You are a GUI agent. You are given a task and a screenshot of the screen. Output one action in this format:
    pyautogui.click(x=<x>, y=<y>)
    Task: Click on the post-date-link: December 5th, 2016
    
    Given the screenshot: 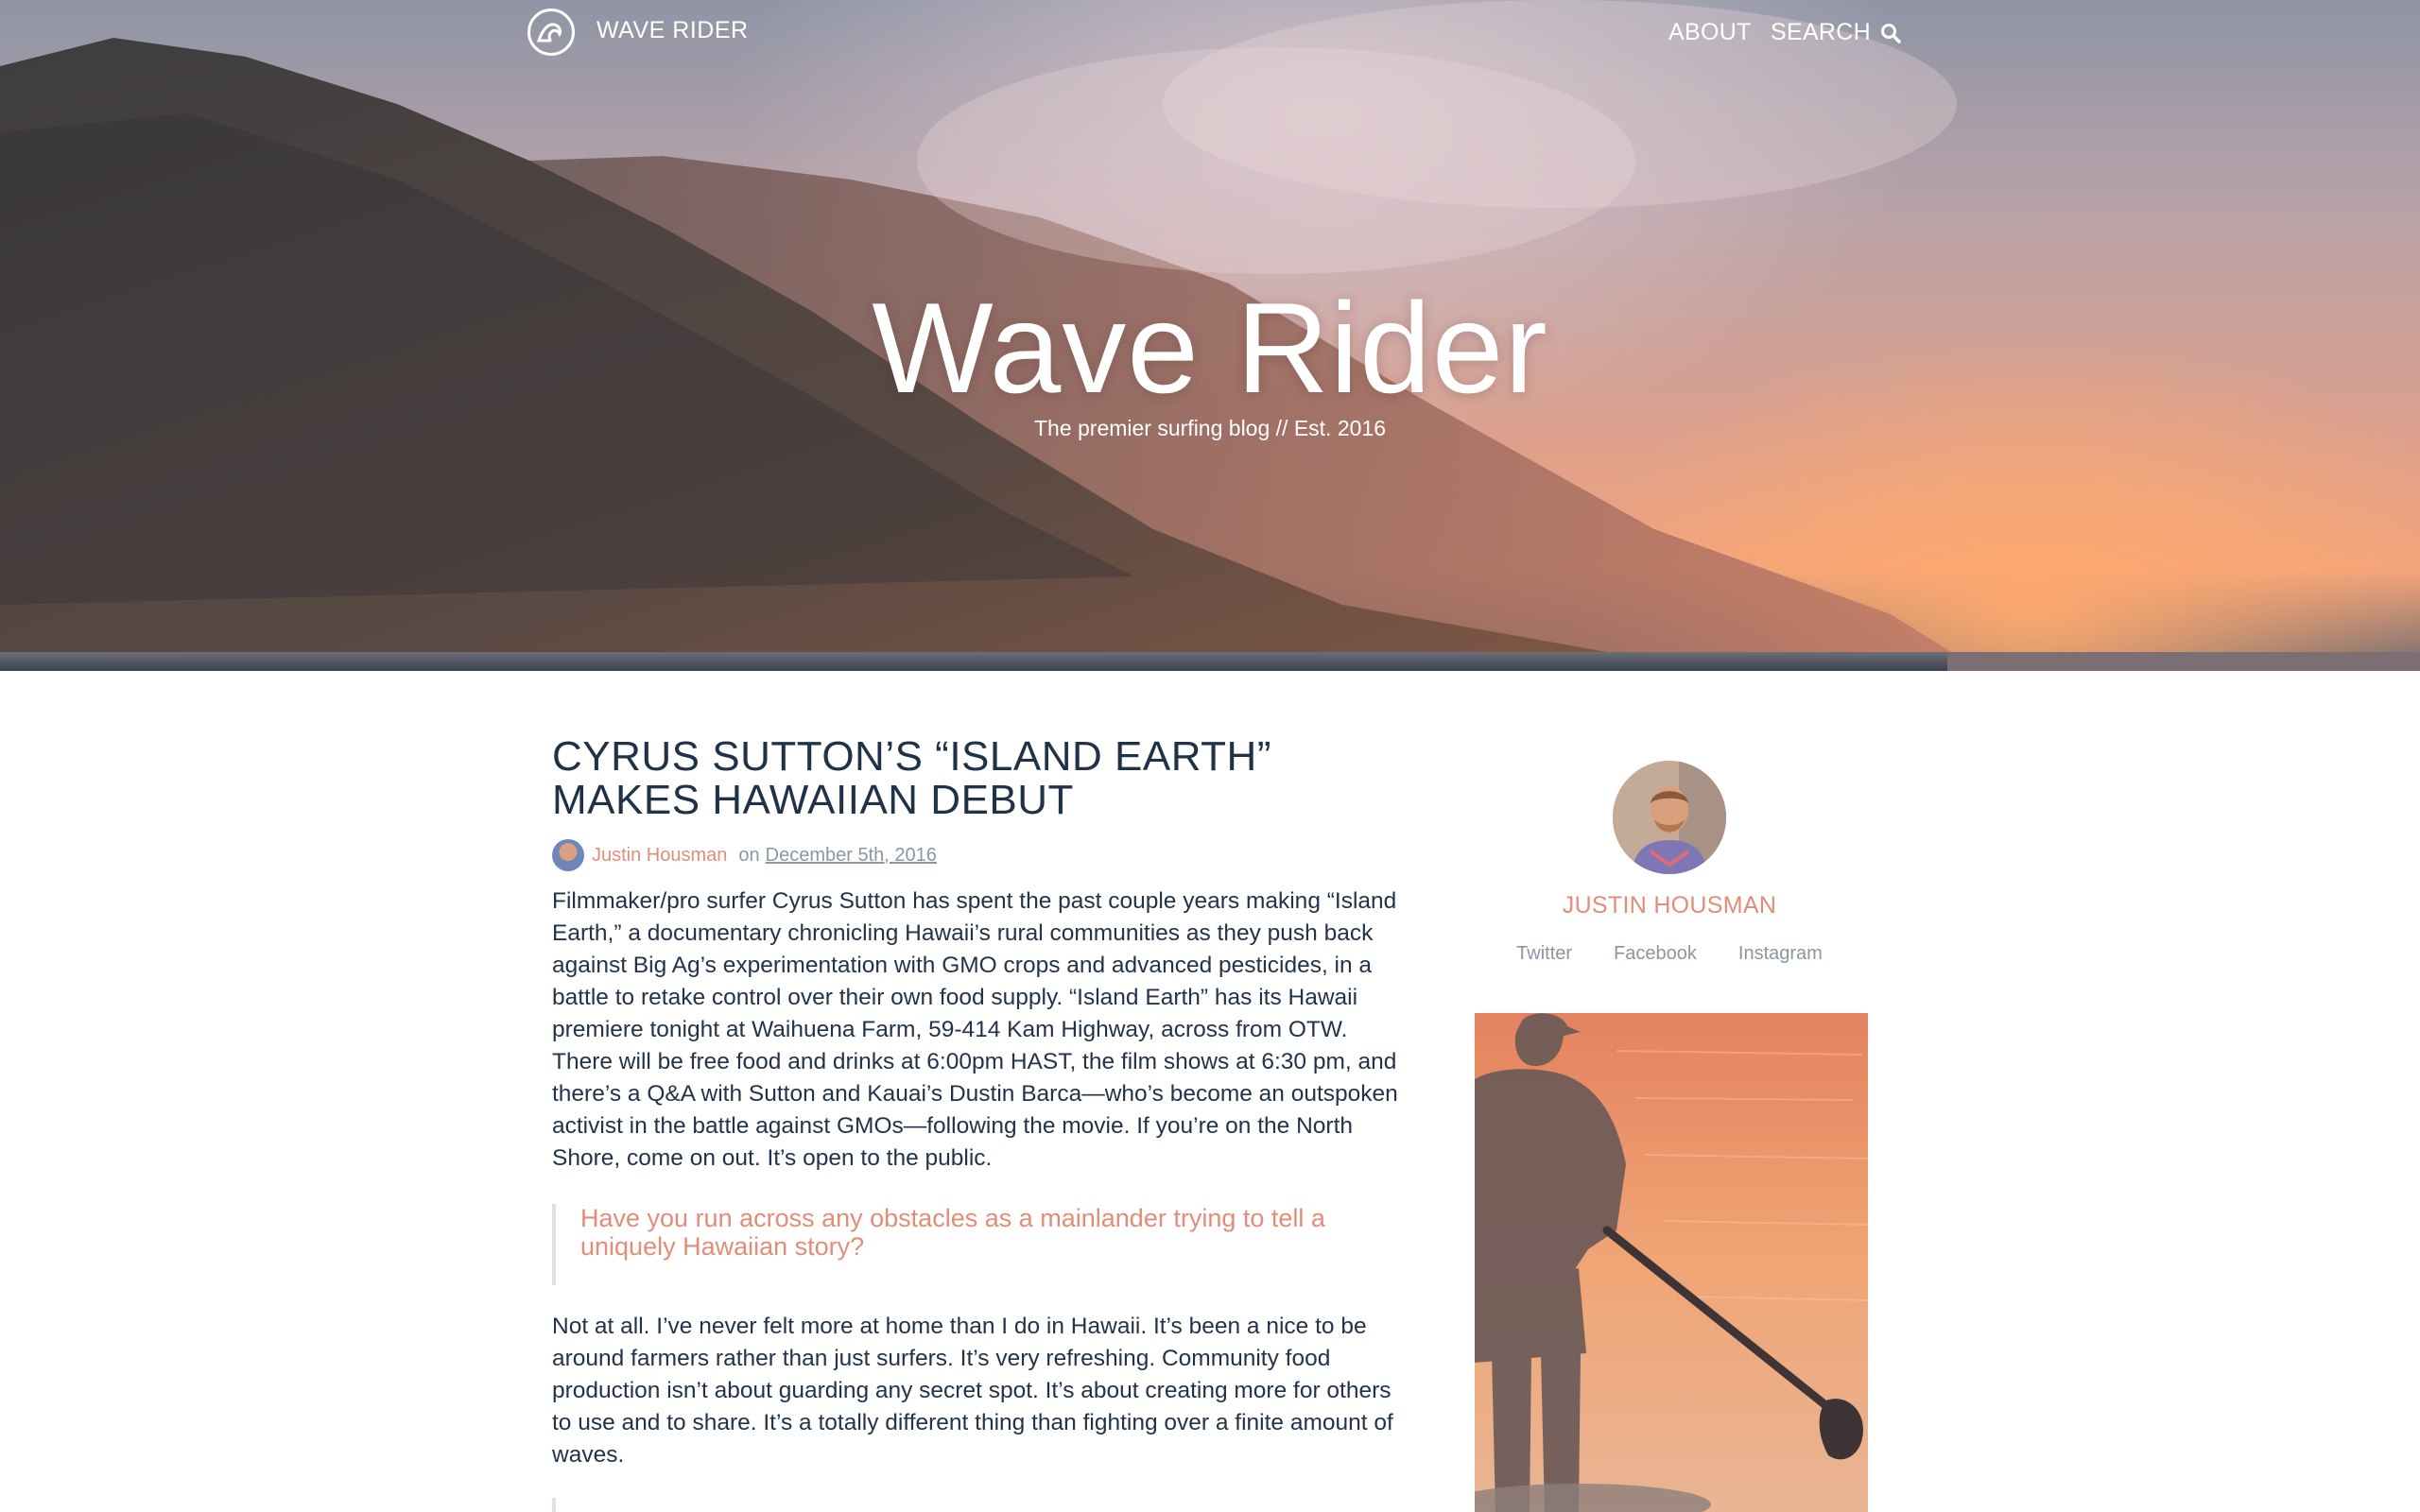 What is the action you would take?
    pyautogui.click(x=851, y=856)
    